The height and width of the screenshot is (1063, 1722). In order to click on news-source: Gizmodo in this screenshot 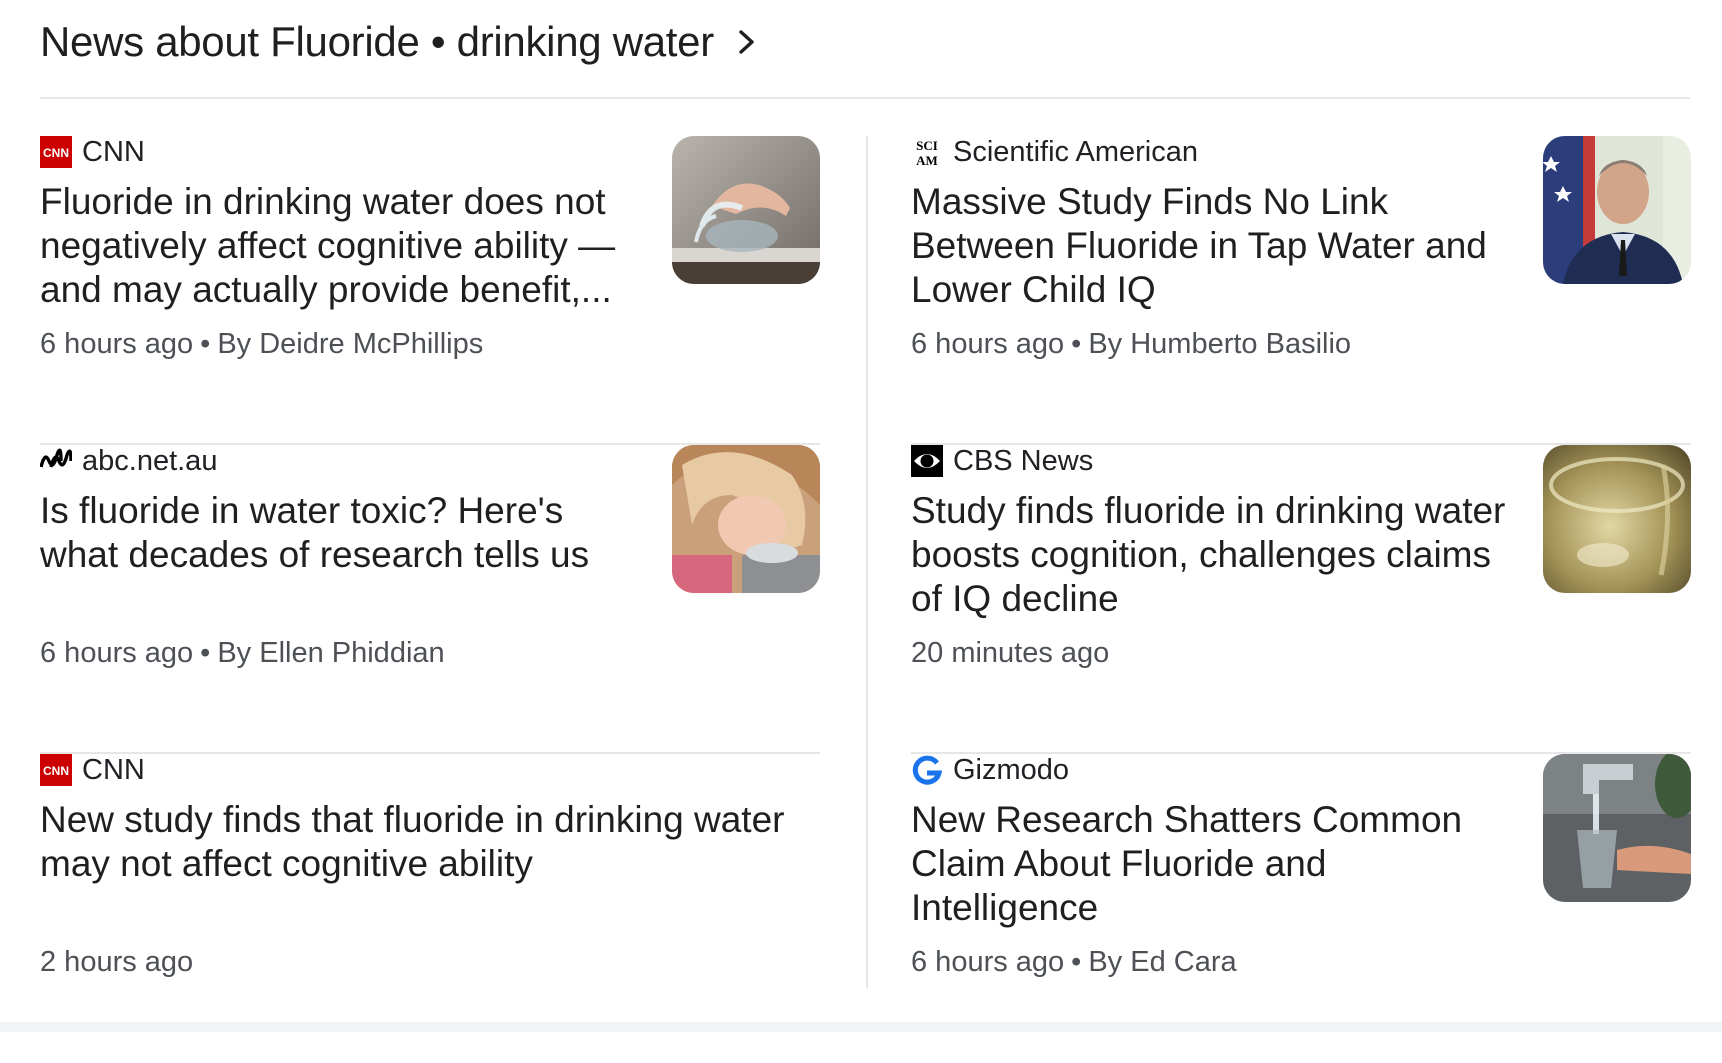, I will do `click(990, 770)`.